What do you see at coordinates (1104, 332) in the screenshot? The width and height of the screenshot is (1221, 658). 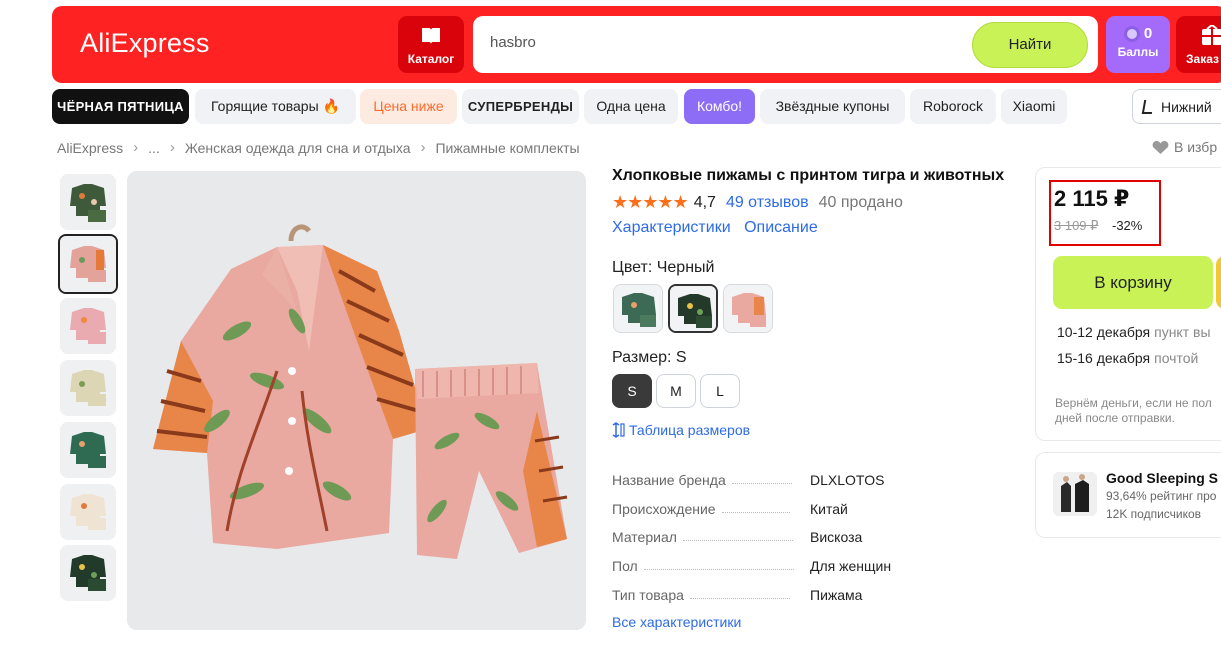 I see `delivery-date: 10-12 декабря` at bounding box center [1104, 332].